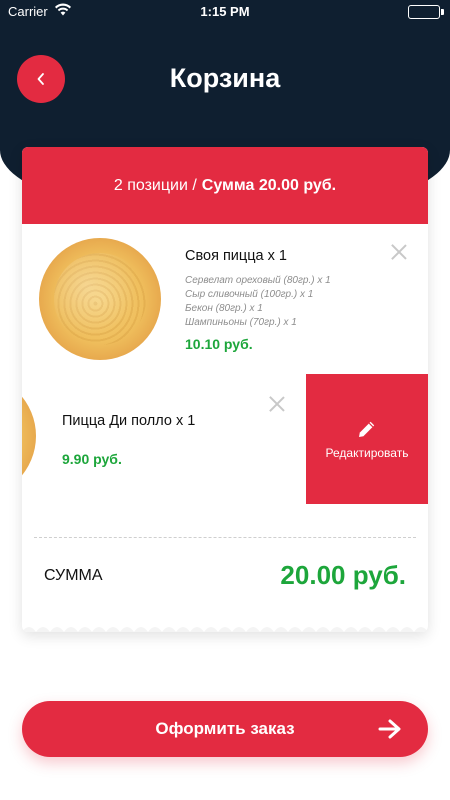 Image resolution: width=450 pixels, height=800 pixels. I want to click on ingredient: Бекон (80гр.) x 1, so click(224, 308).